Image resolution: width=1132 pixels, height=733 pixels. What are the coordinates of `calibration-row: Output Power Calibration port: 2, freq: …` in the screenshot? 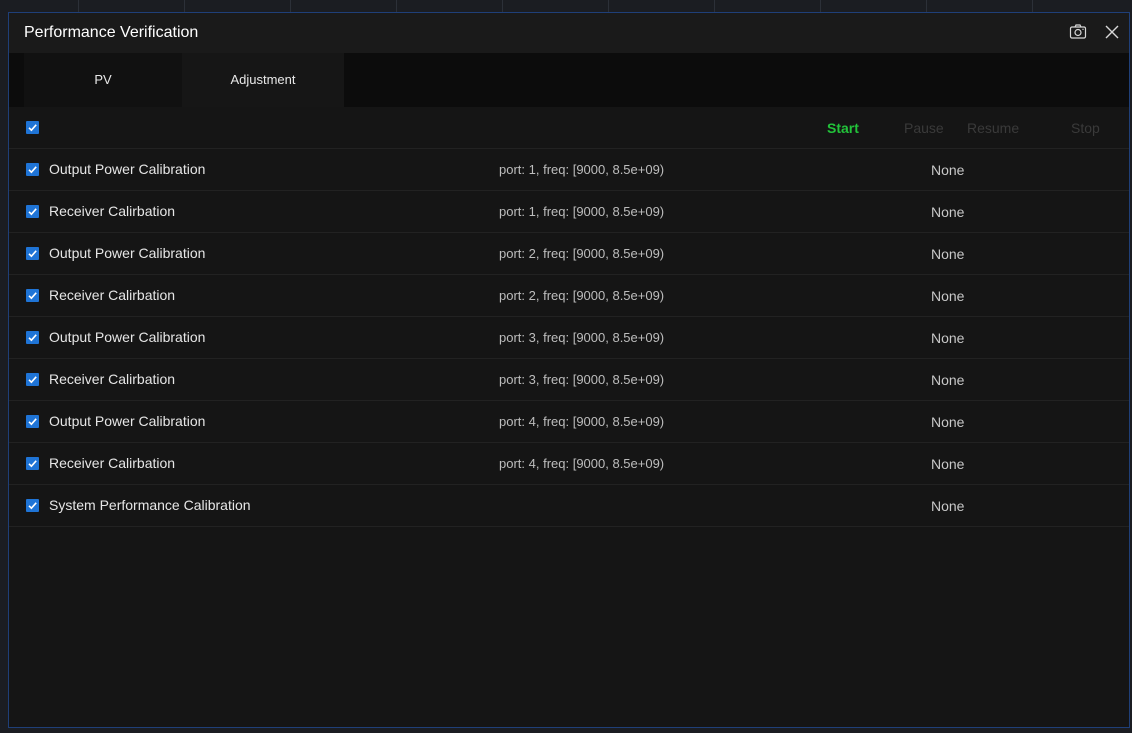 It's located at (569, 254).